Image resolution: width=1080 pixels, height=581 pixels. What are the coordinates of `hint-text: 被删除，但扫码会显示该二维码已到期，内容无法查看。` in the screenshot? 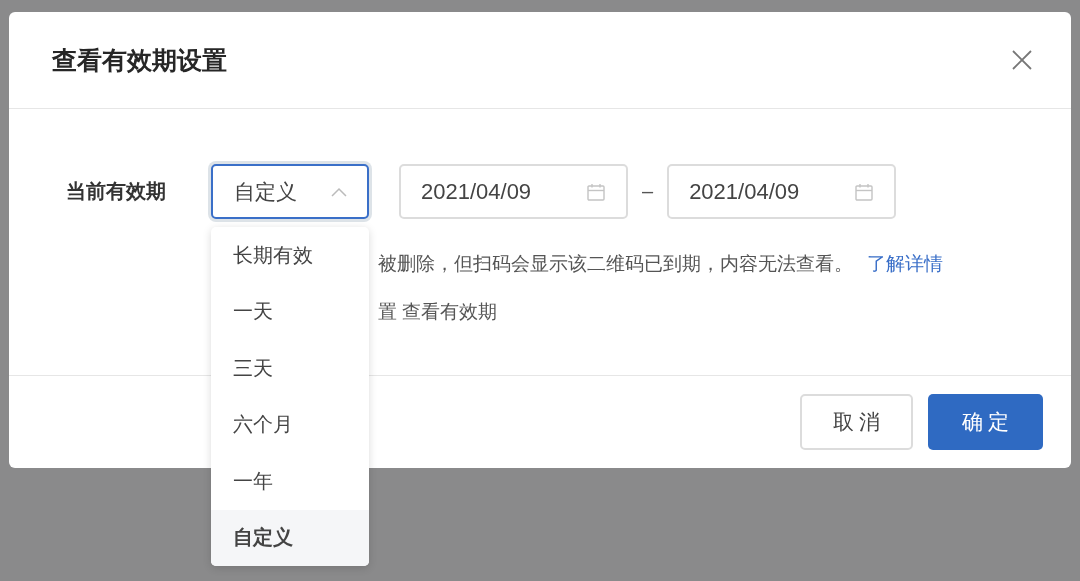 It's located at (615, 264).